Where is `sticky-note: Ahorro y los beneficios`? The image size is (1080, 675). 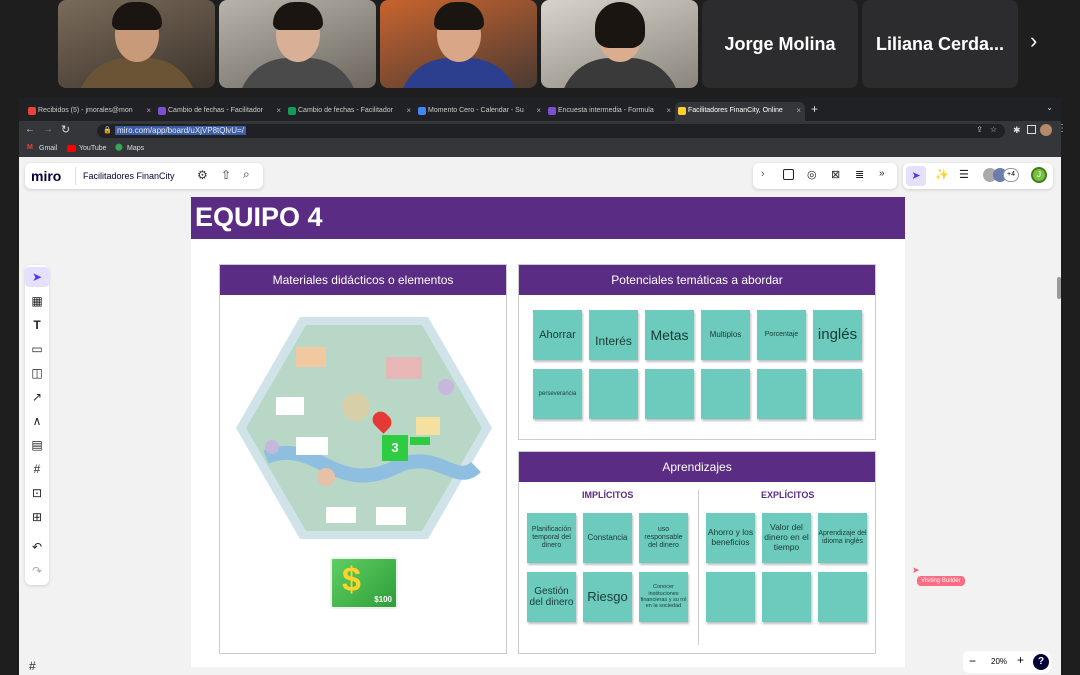 sticky-note: Ahorro y los beneficios is located at coordinates (730, 538).